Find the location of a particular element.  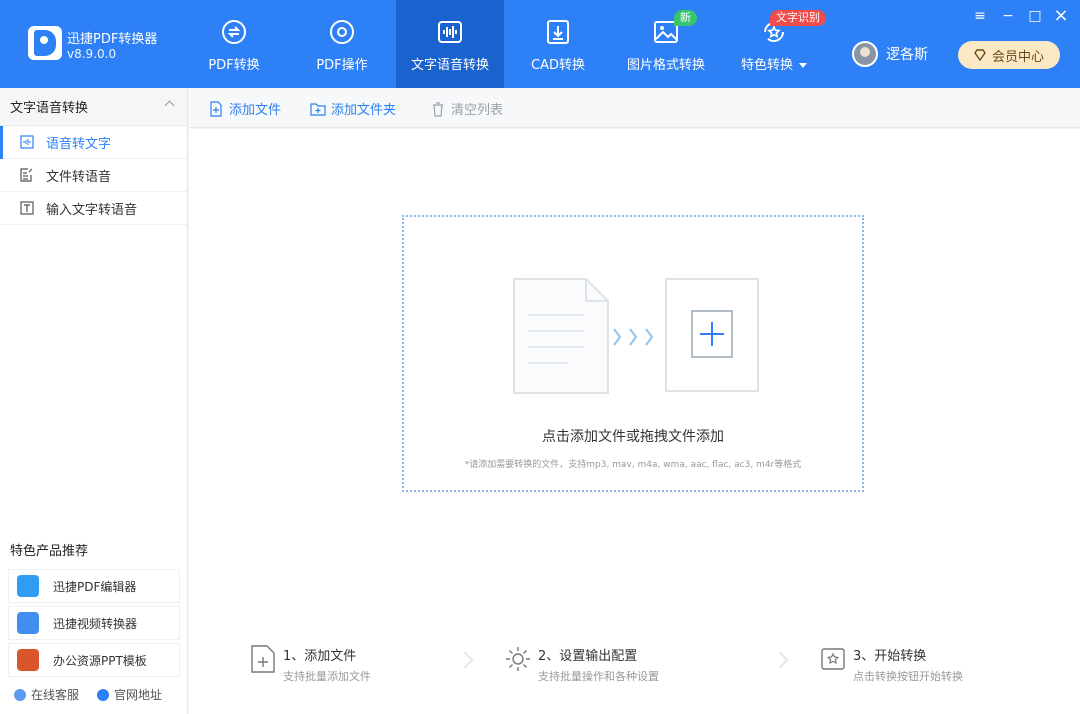

chevron-down-icon is located at coordinates (803, 65).